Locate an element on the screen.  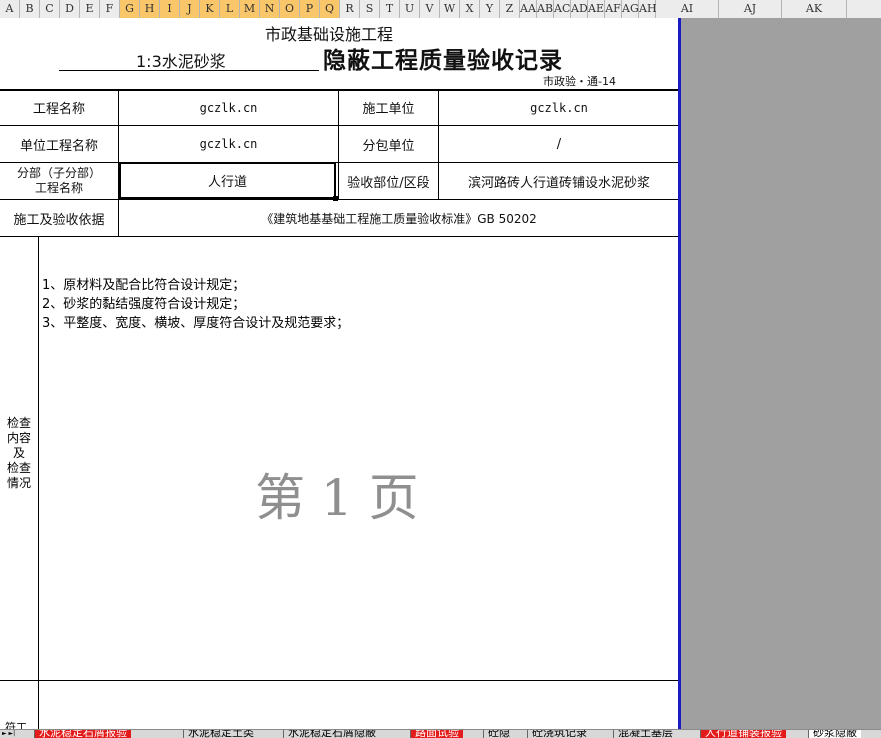
subcontractor-label: 分包单位 is located at coordinates (388, 146).